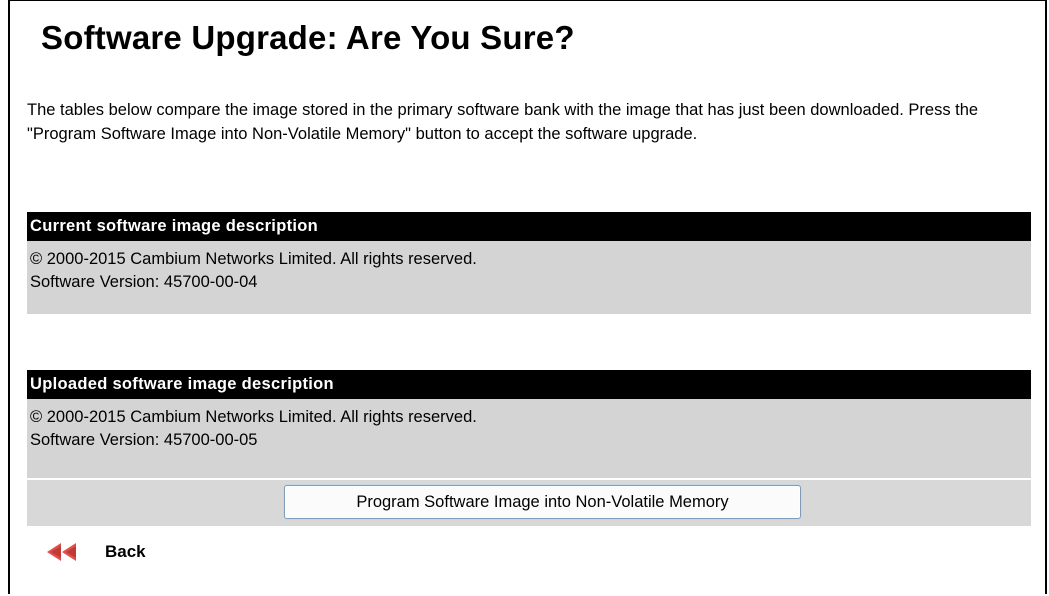  Describe the element at coordinates (308, 37) in the screenshot. I see `page-title: Software Upgrade: Are You Sure?` at that location.